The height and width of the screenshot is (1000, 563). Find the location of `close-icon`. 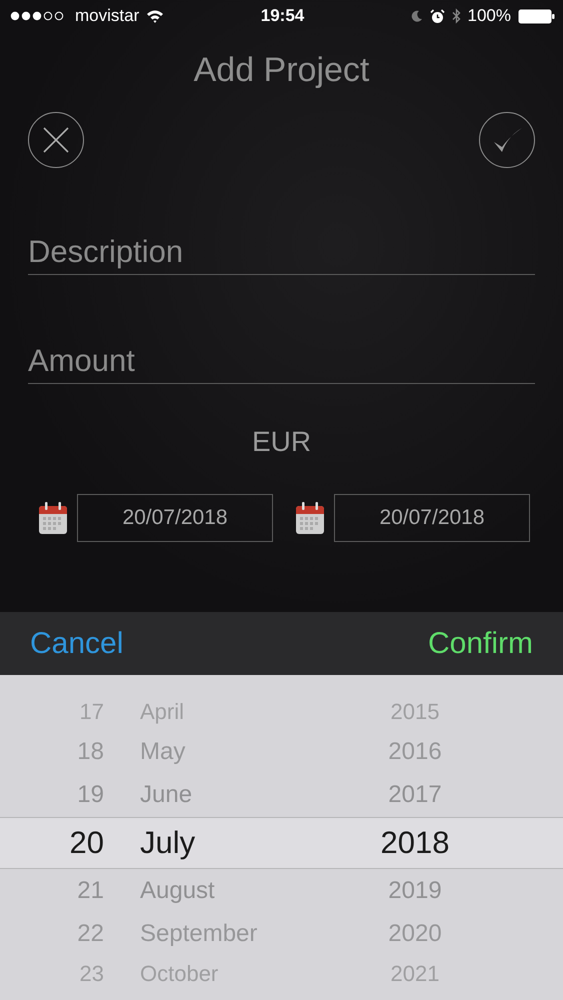

close-icon is located at coordinates (56, 140).